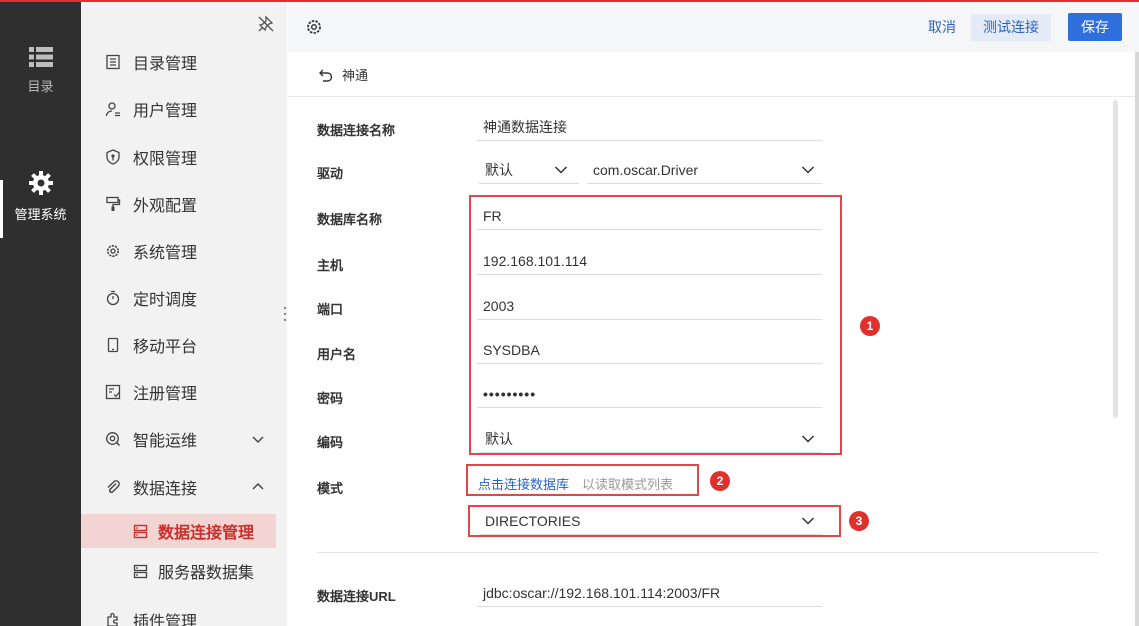  What do you see at coordinates (165, 253) in the screenshot?
I see `menu-label: 系统管理` at bounding box center [165, 253].